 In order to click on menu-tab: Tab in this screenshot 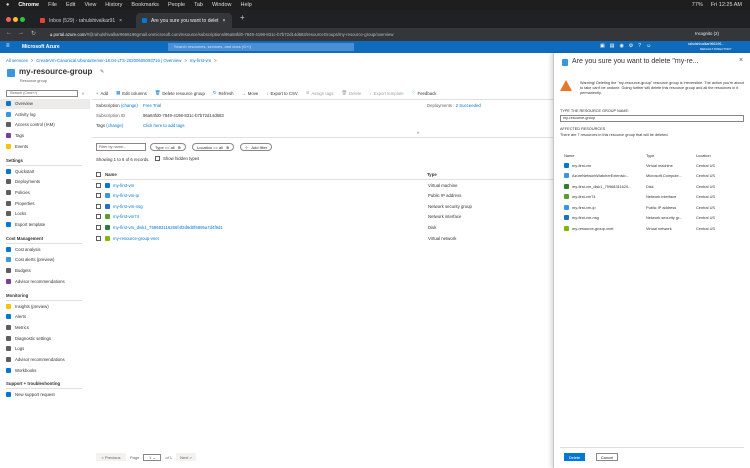, I will do `click(198, 5)`.